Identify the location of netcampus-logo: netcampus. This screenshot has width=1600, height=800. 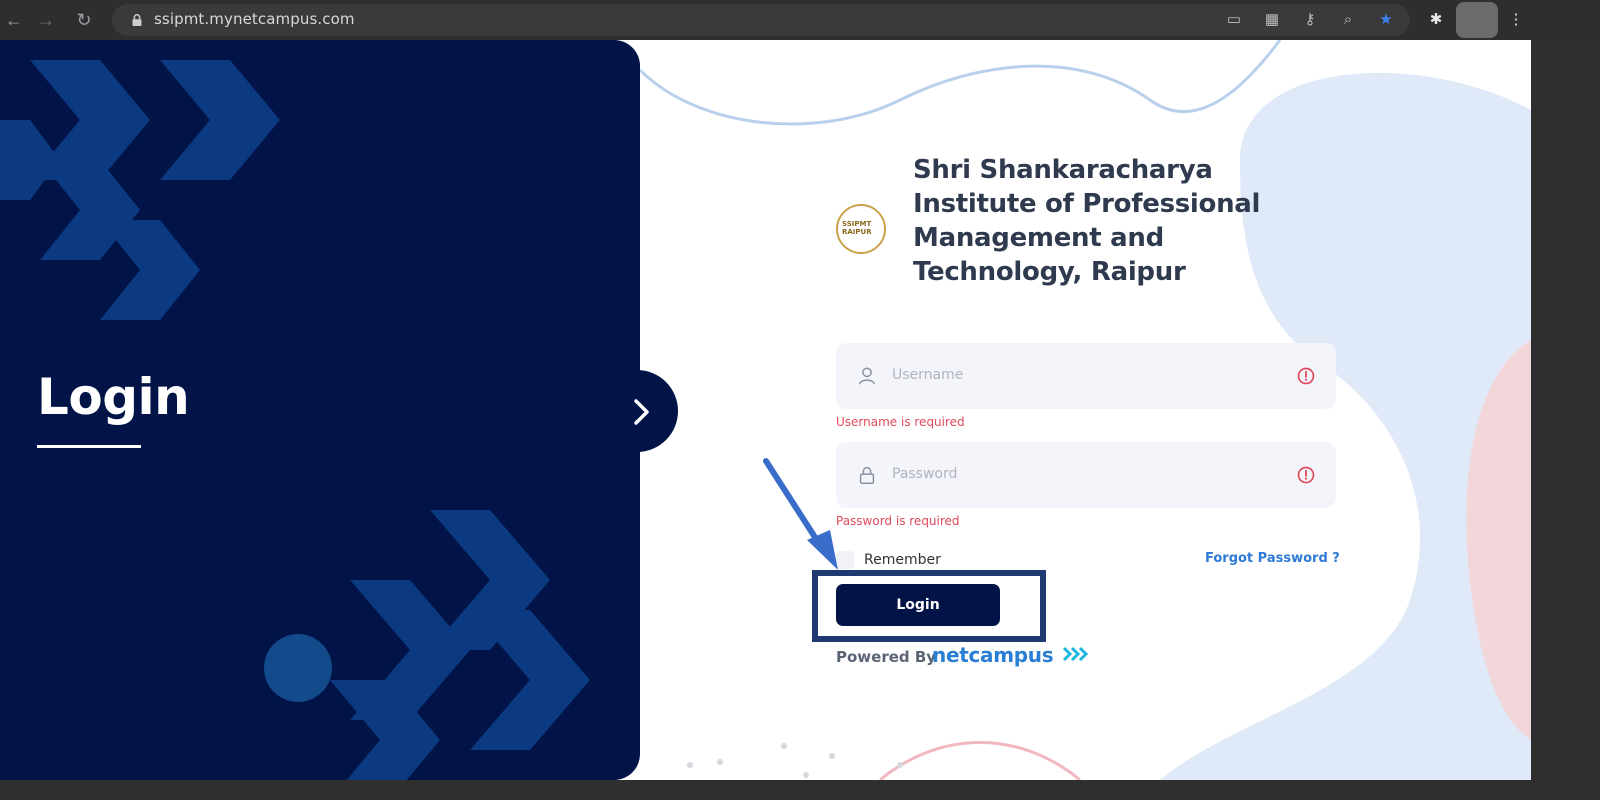
(1011, 655).